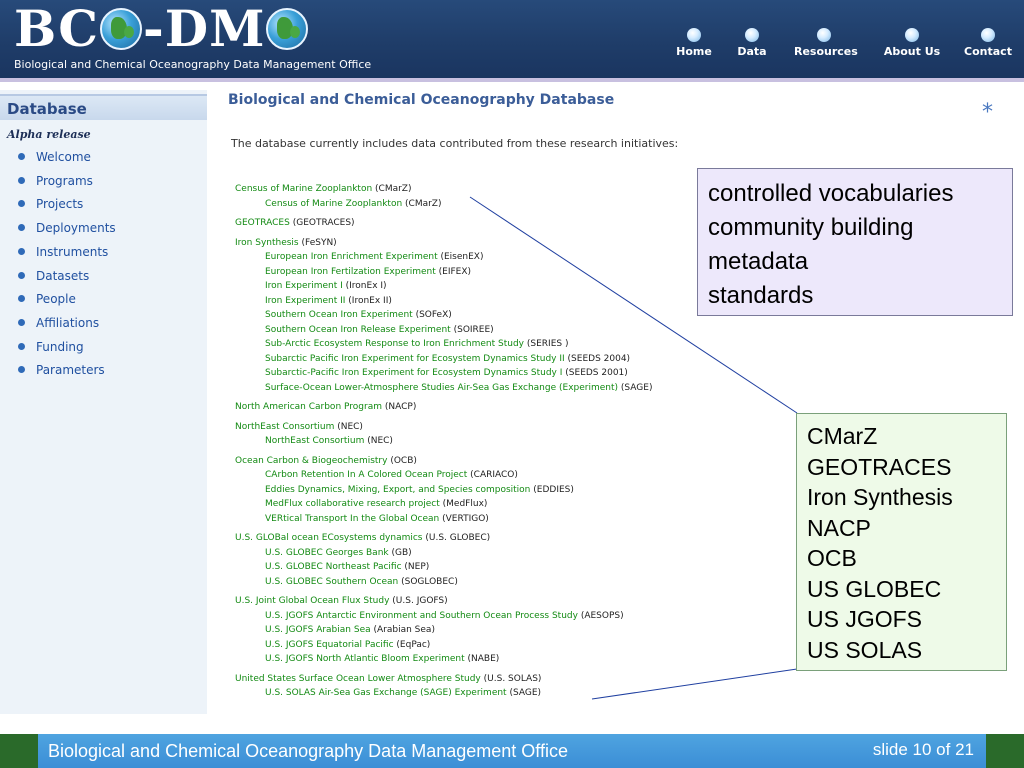 The height and width of the screenshot is (768, 1024). Describe the element at coordinates (314, 441) in the screenshot. I see `project-link: NorthEast Consortium` at that location.